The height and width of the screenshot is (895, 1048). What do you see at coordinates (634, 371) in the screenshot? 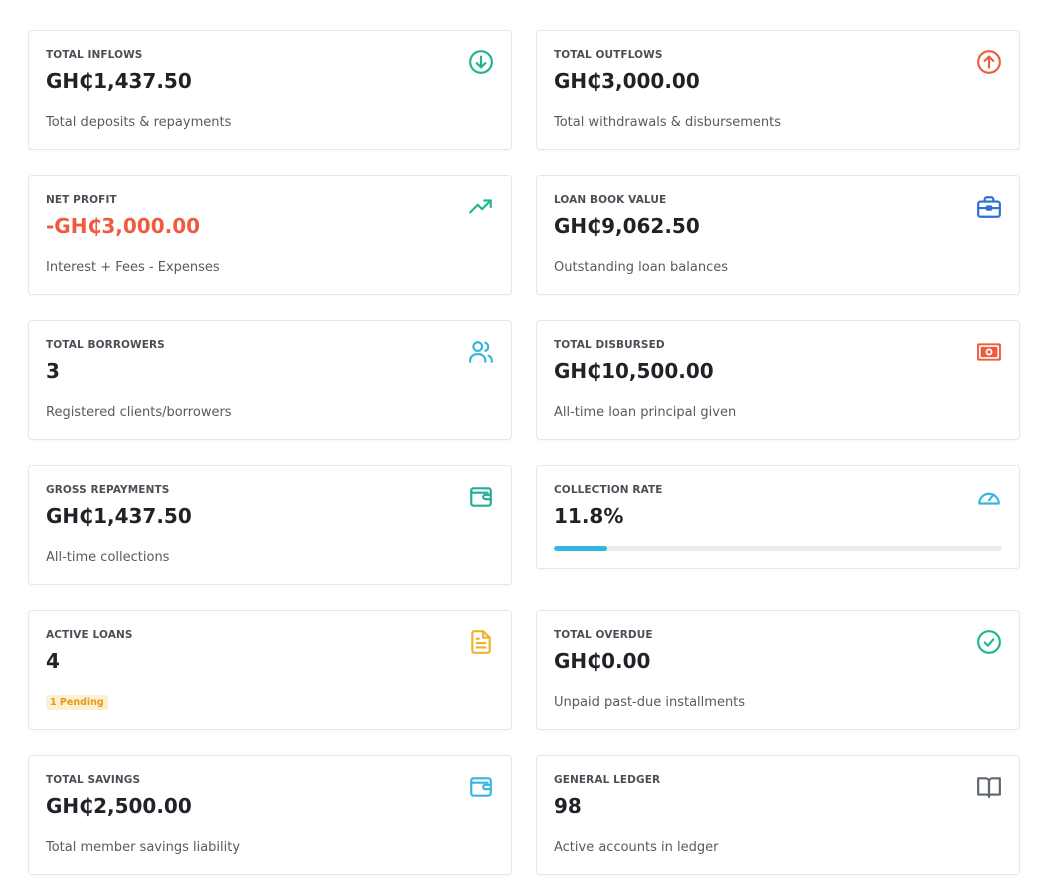
I see `card-value: GH₵10,500.00` at bounding box center [634, 371].